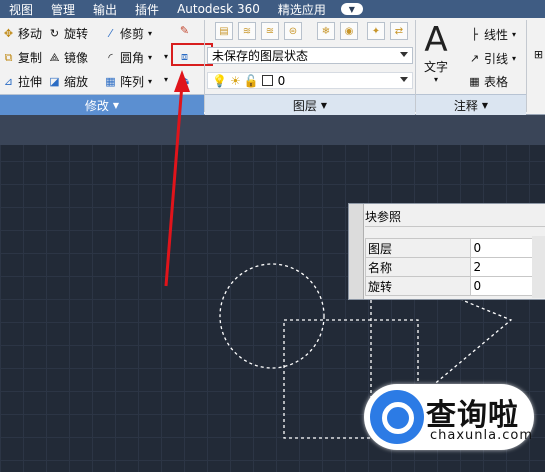 This screenshot has width=545, height=472. I want to click on watermark-url: chaxunla.com, so click(481, 435).